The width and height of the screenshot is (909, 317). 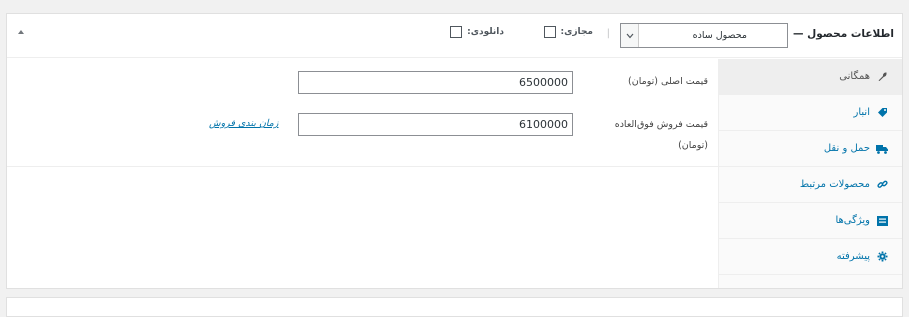 I want to click on schedule-sale-link: زمان بندی فروش, so click(x=244, y=123).